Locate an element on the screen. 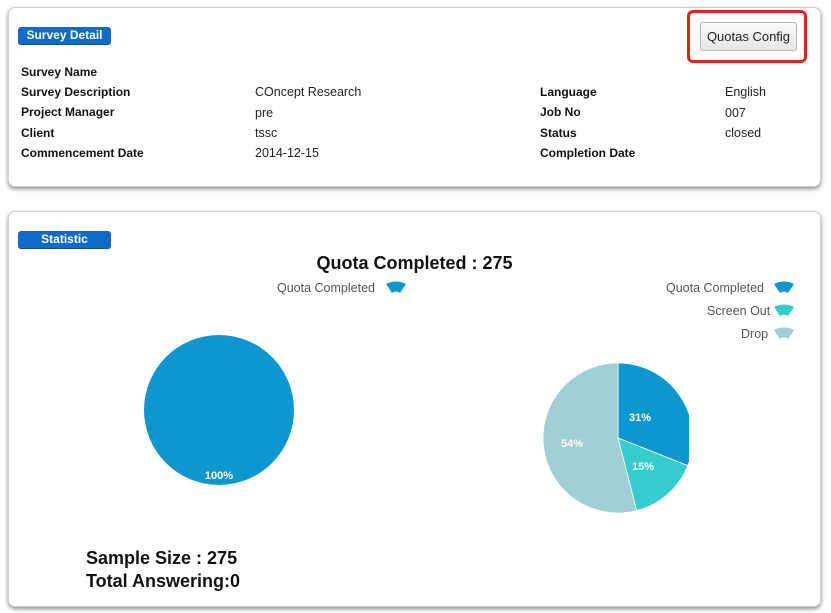 This screenshot has width=831, height=613. survey-detail-badge: Survey Detail is located at coordinates (64, 35).